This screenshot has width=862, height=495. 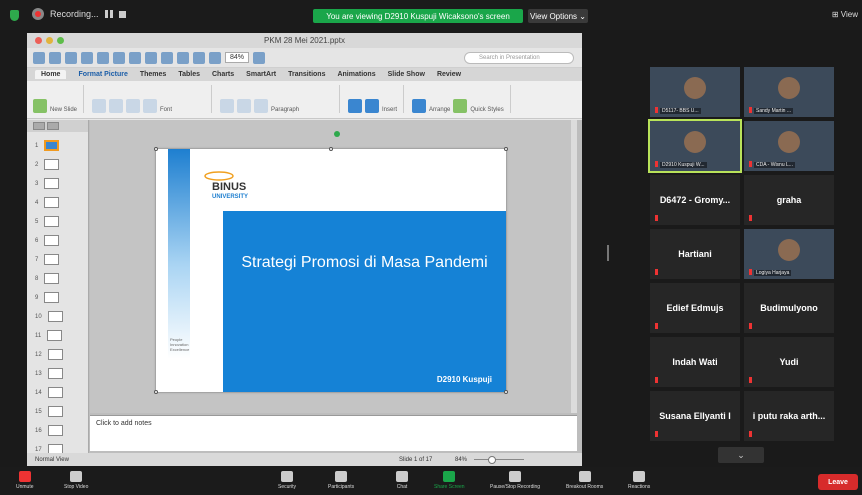 What do you see at coordinates (49, 430) in the screenshot?
I see `slide-thumbnail: 16` at bounding box center [49, 430].